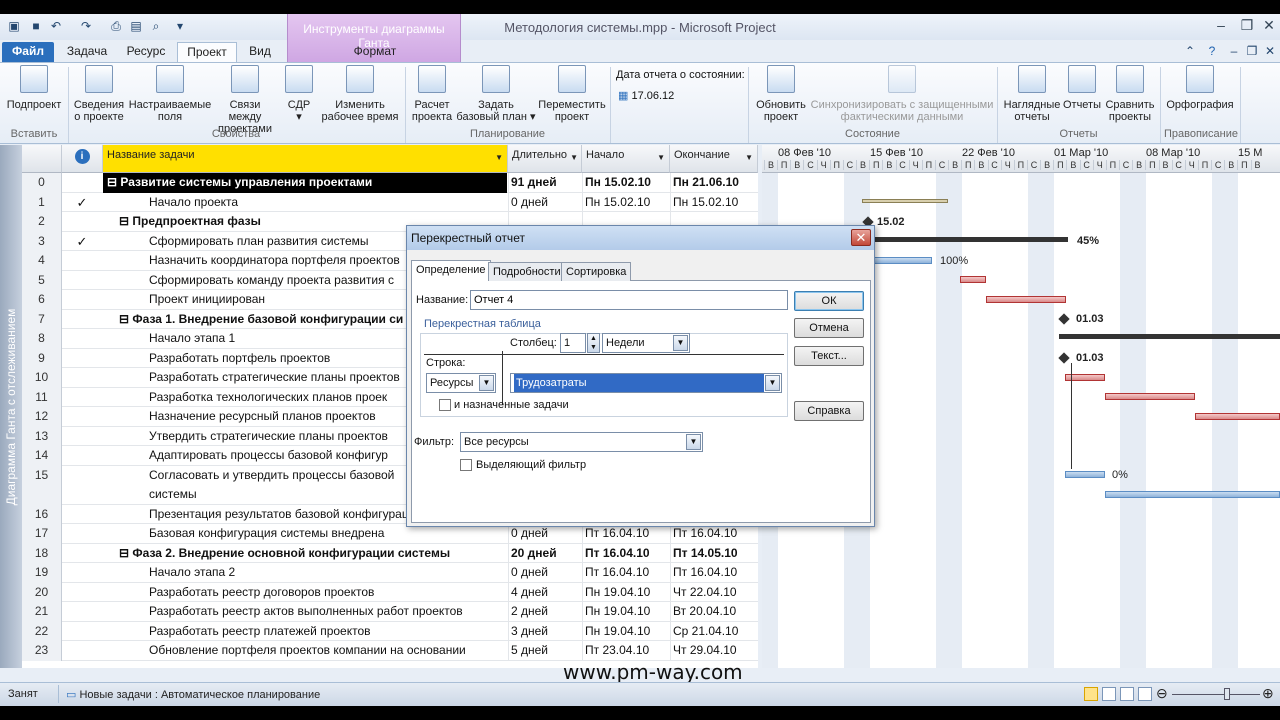 The height and width of the screenshot is (720, 1280). Describe the element at coordinates (545, 592) in the screenshot. I see `duration-cell: 4 дней` at that location.